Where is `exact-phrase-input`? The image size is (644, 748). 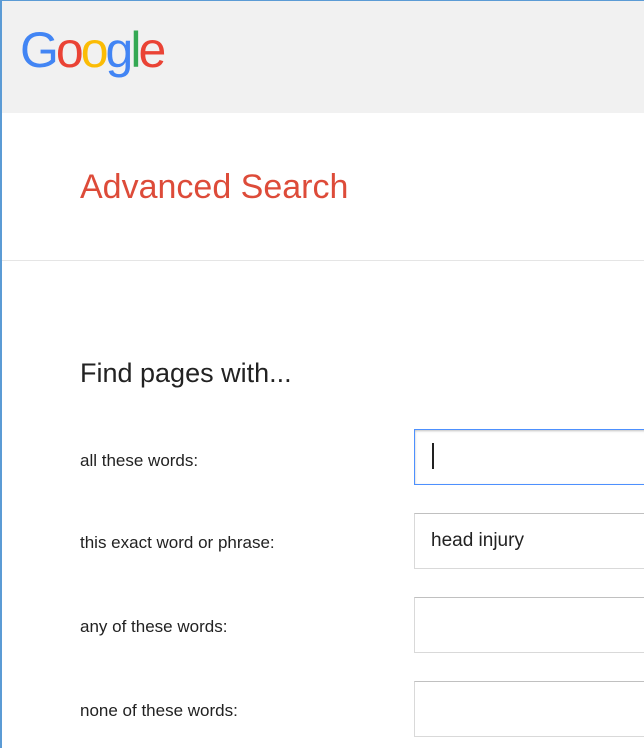
exact-phrase-input is located at coordinates (529, 541).